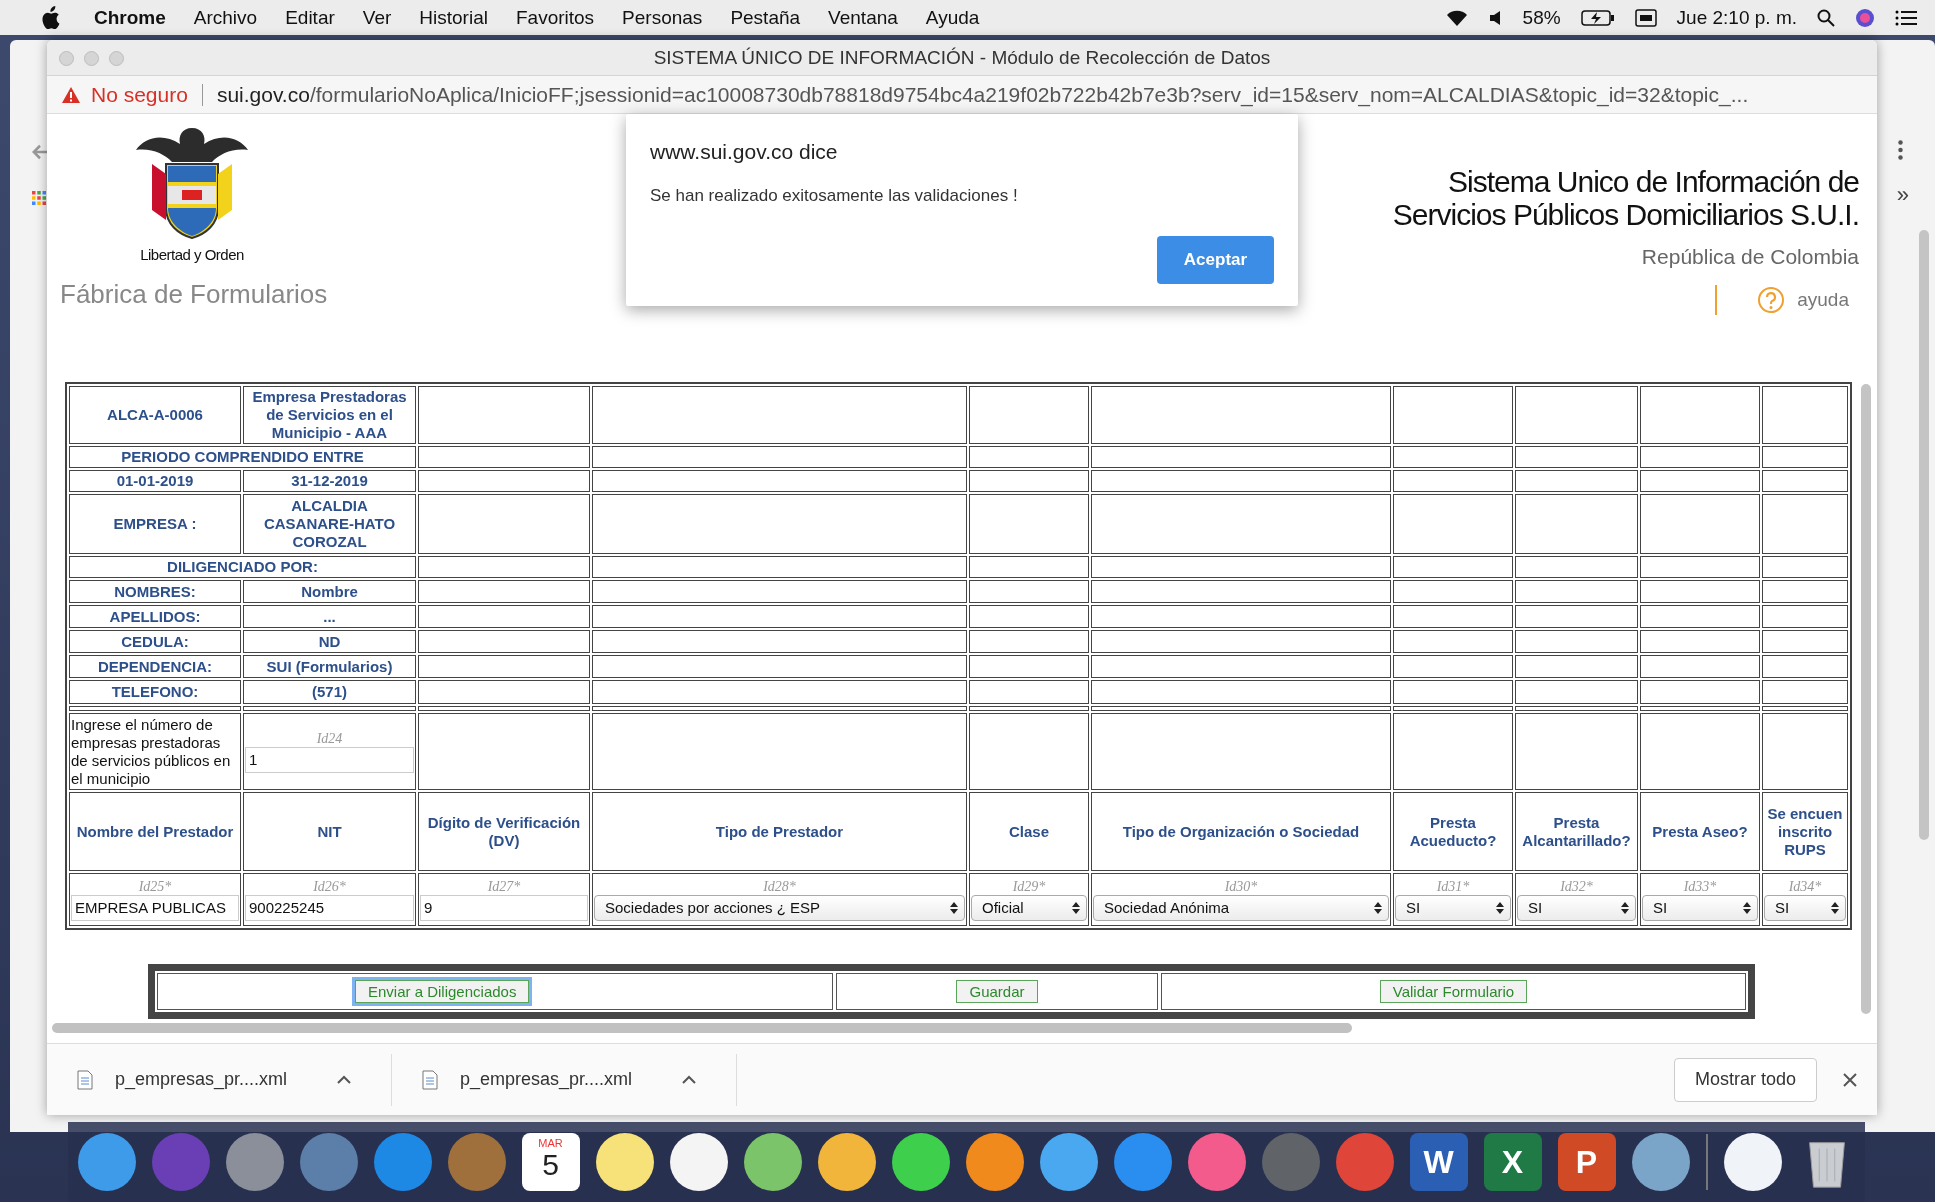  Describe the element at coordinates (329, 907) in the screenshot. I see `input-field: 900225245` at that location.